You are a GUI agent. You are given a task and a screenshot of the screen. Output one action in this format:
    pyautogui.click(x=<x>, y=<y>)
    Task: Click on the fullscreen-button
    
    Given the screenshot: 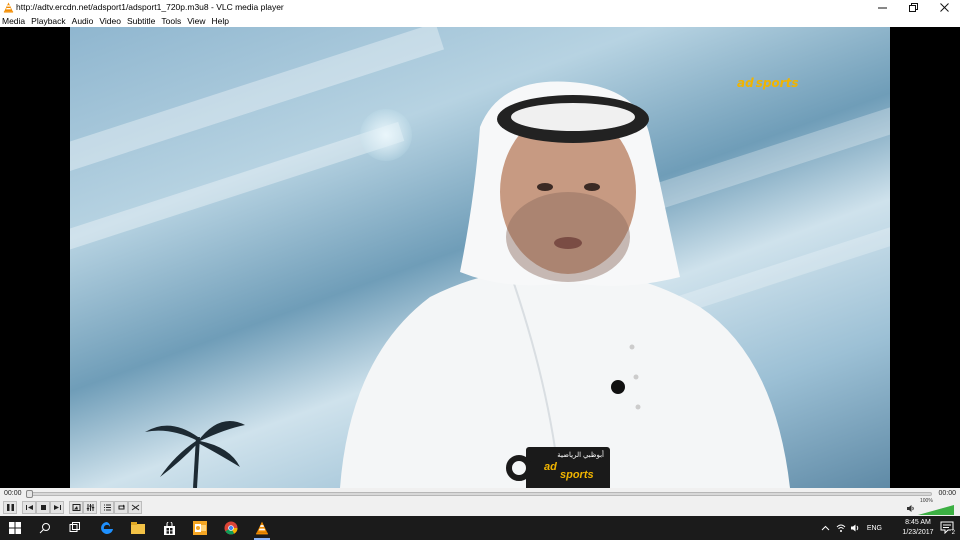 What is the action you would take?
    pyautogui.click(x=76, y=507)
    